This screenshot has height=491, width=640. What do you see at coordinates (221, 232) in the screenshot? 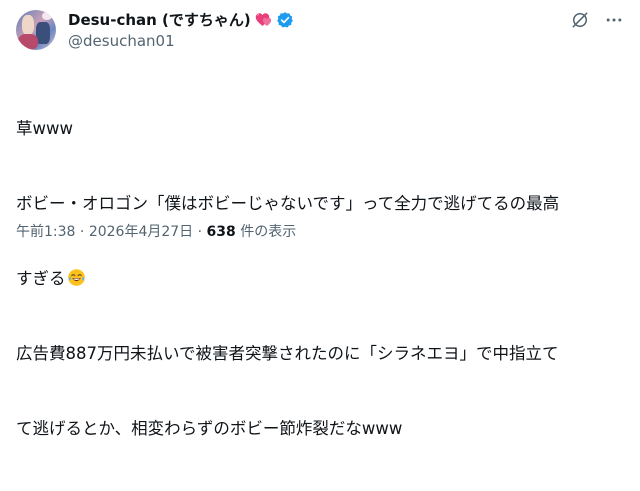
I see `views-count: 638` at bounding box center [221, 232].